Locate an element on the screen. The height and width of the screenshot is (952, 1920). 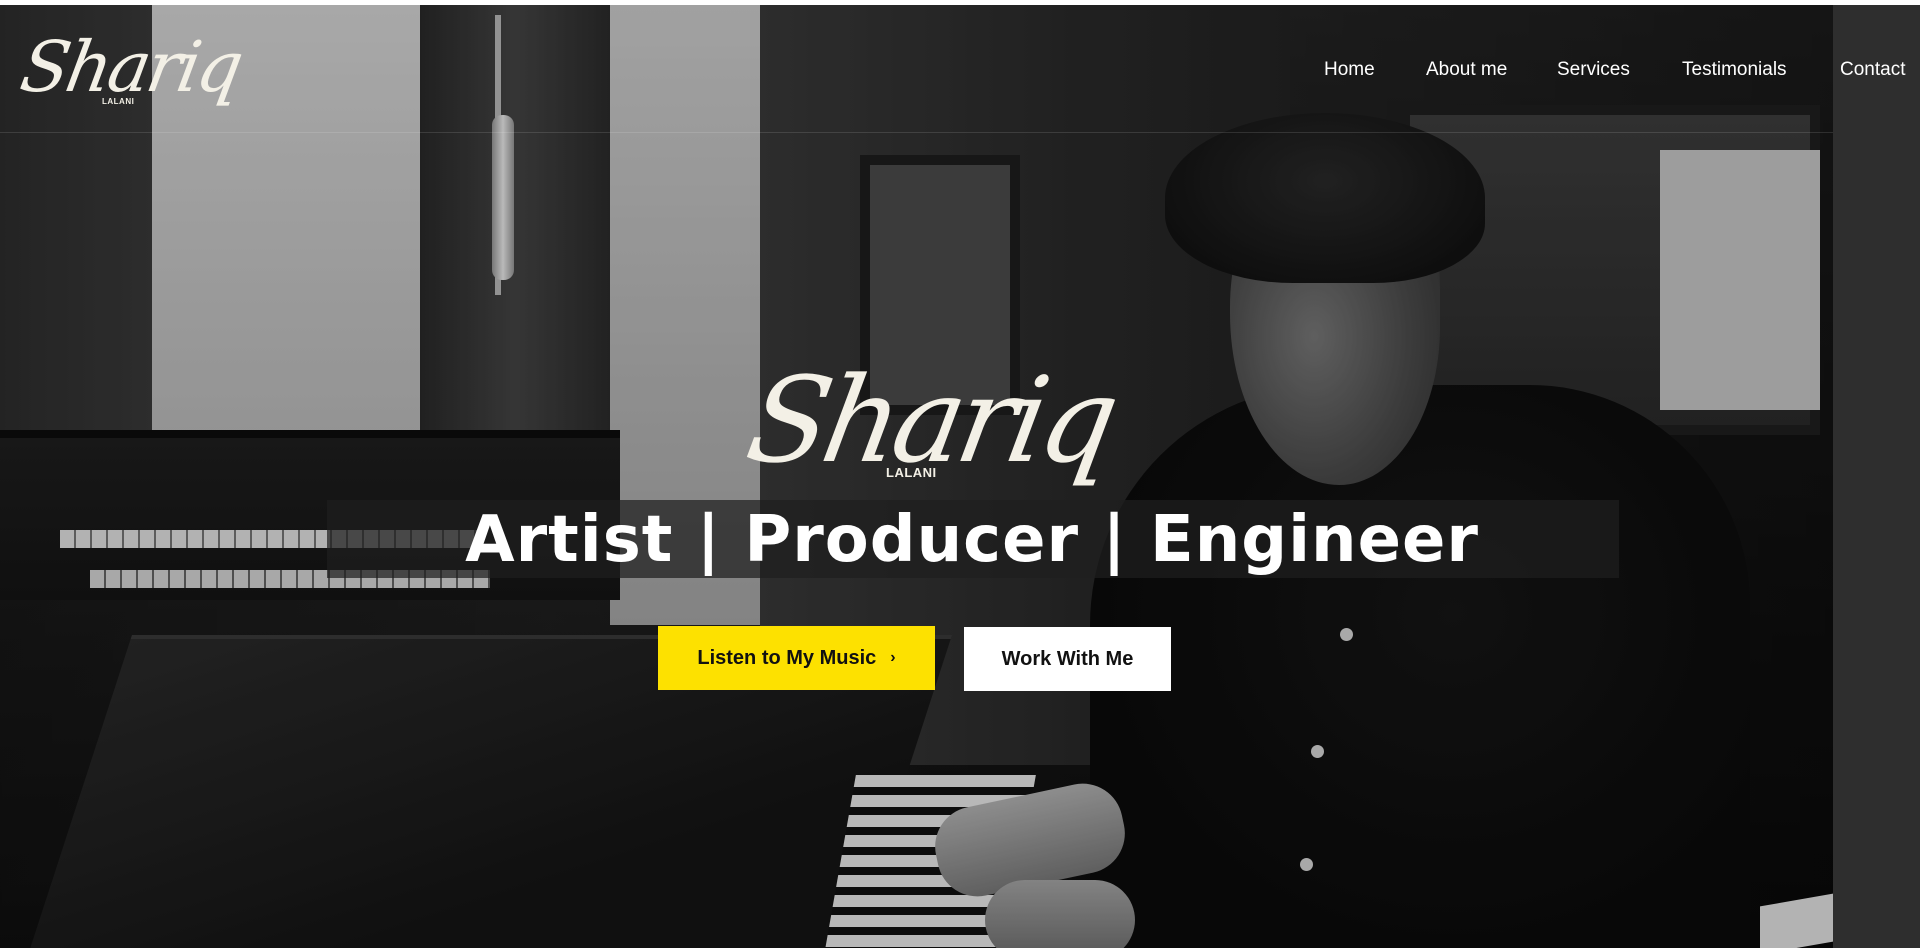
listen-to-my-music-button: Listen to My Music › is located at coordinates (796, 658).